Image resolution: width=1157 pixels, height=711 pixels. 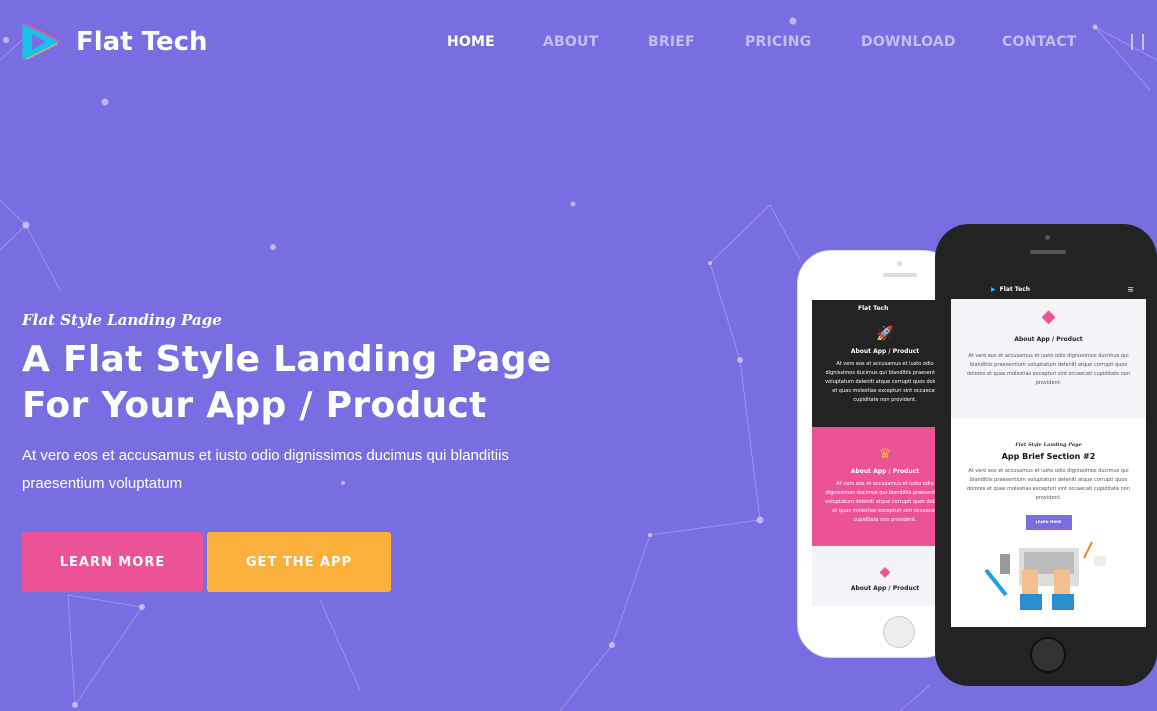 What do you see at coordinates (471, 42) in the screenshot?
I see `nav-home: HOME` at bounding box center [471, 42].